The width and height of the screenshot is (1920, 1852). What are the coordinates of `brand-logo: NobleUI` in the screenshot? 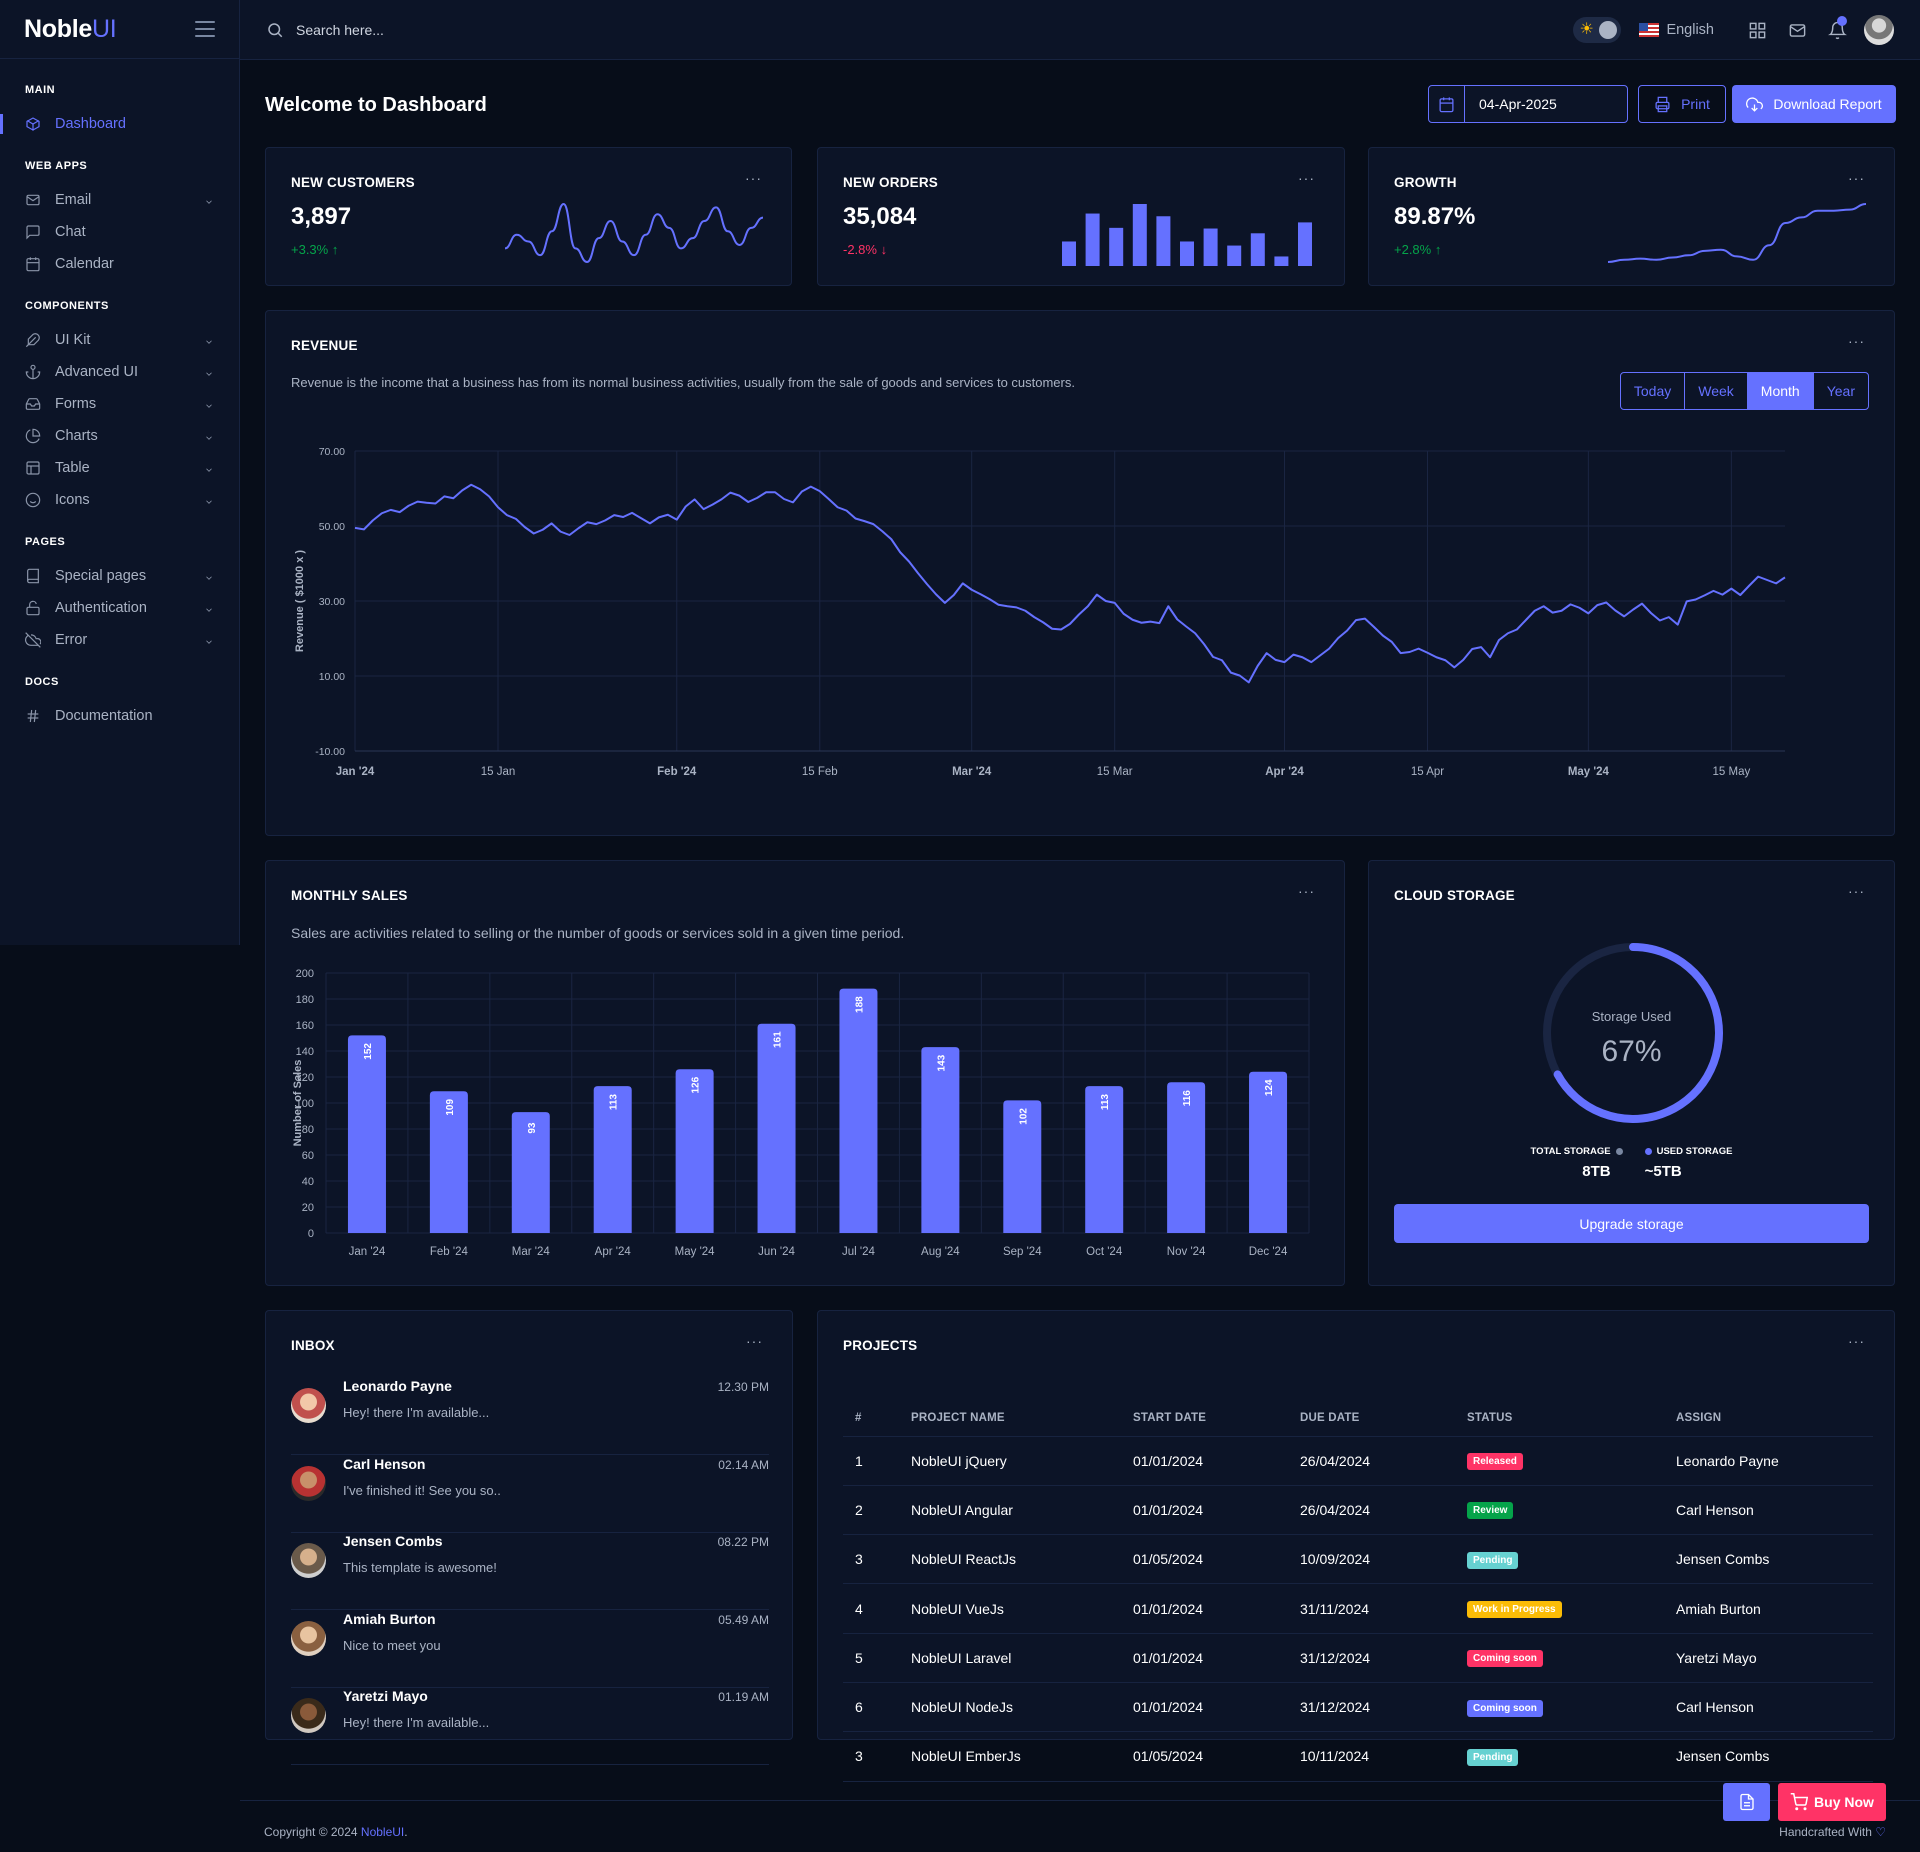 It's located at (70, 29).